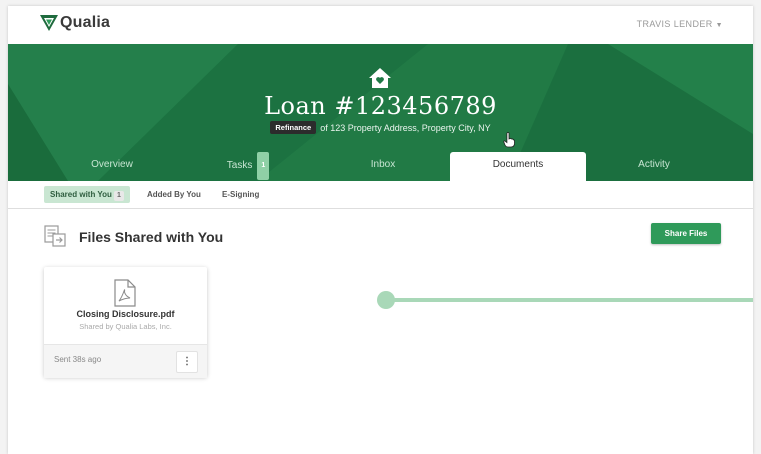 This screenshot has height=454, width=761. I want to click on loan-type-badge: Refinance, so click(293, 127).